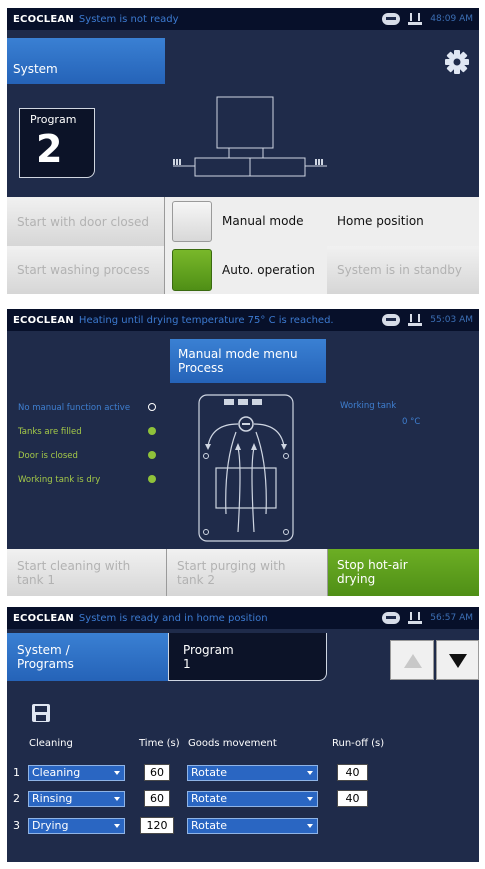  What do you see at coordinates (173, 618) in the screenshot?
I see `status-message: System is ready and in home position` at bounding box center [173, 618].